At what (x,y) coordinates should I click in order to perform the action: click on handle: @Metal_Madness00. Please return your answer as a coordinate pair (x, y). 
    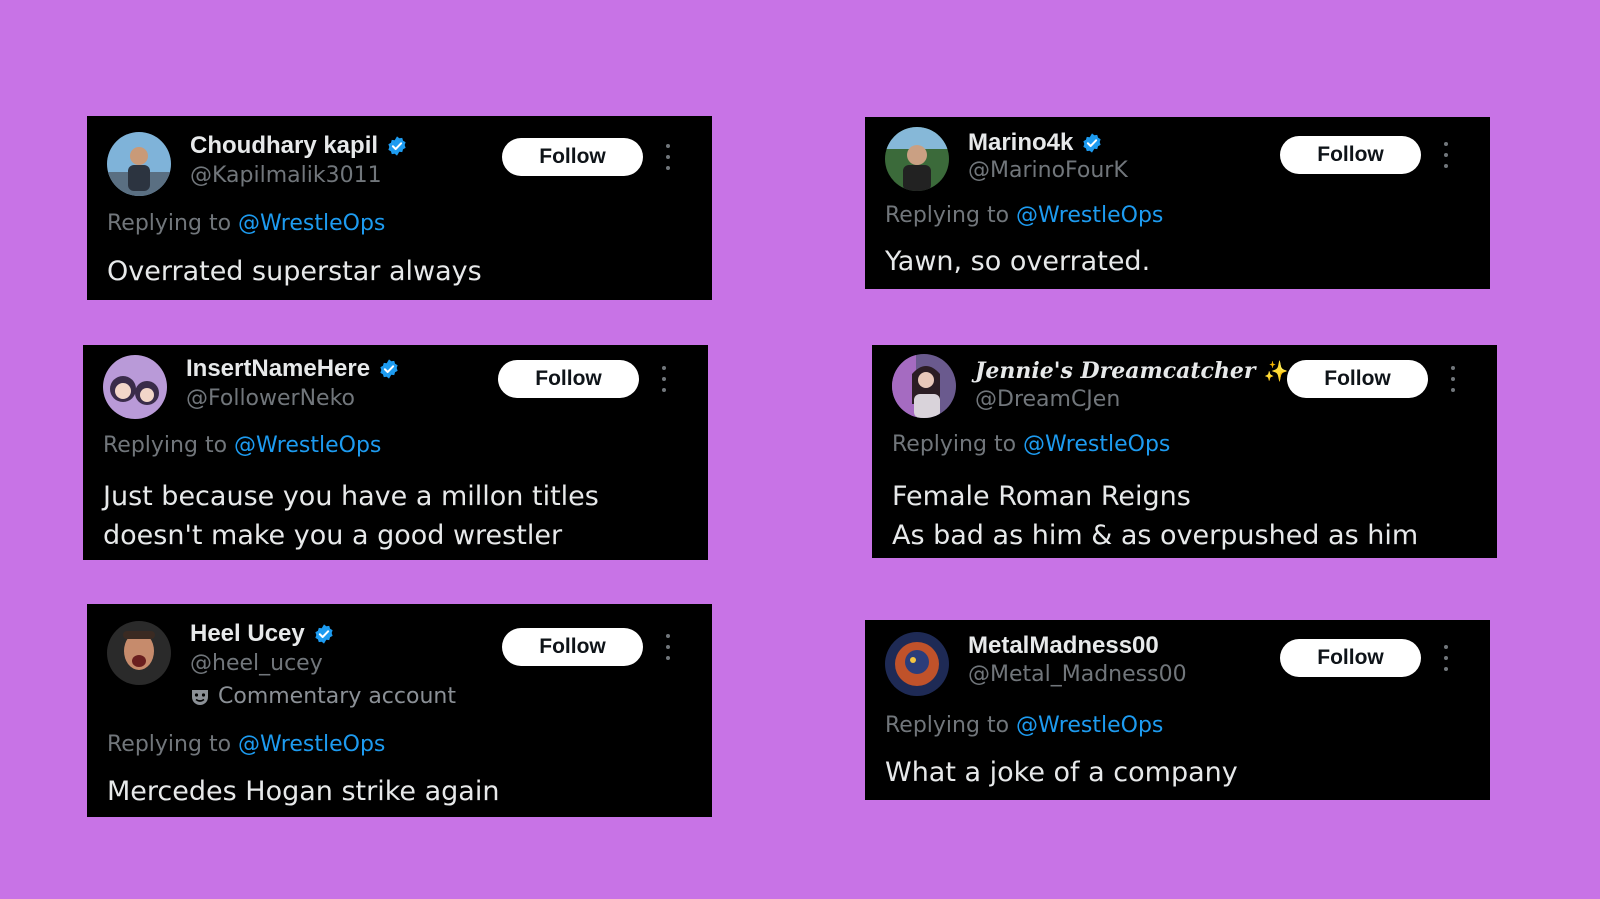
    Looking at the image, I should click on (1077, 674).